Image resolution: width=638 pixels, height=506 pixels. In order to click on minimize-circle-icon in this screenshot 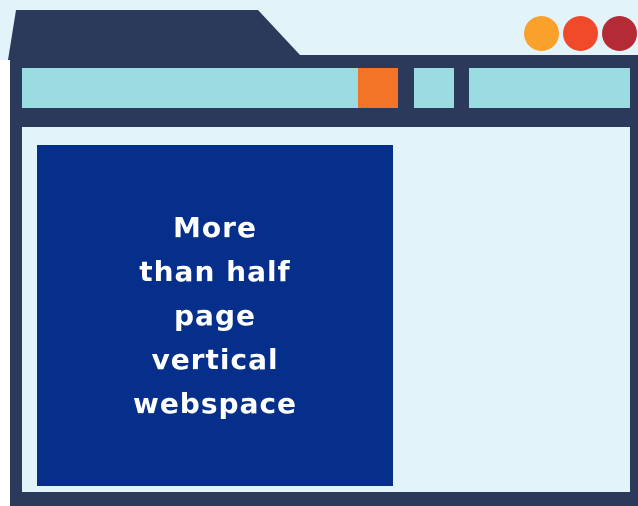, I will do `click(541, 33)`.